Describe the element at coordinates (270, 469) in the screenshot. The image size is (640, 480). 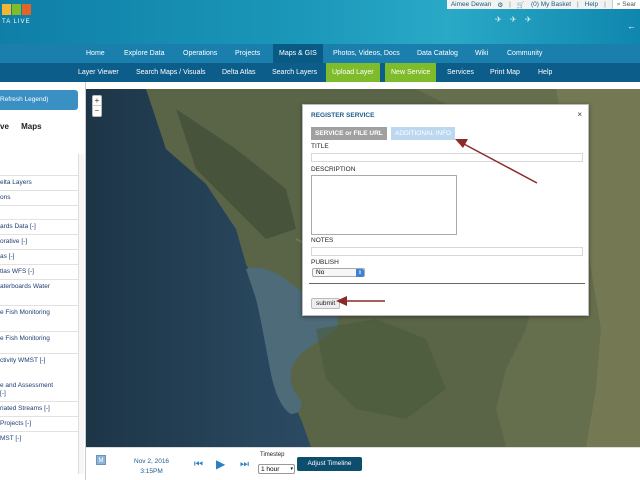
I see `timestep-value: 1 hour` at that location.